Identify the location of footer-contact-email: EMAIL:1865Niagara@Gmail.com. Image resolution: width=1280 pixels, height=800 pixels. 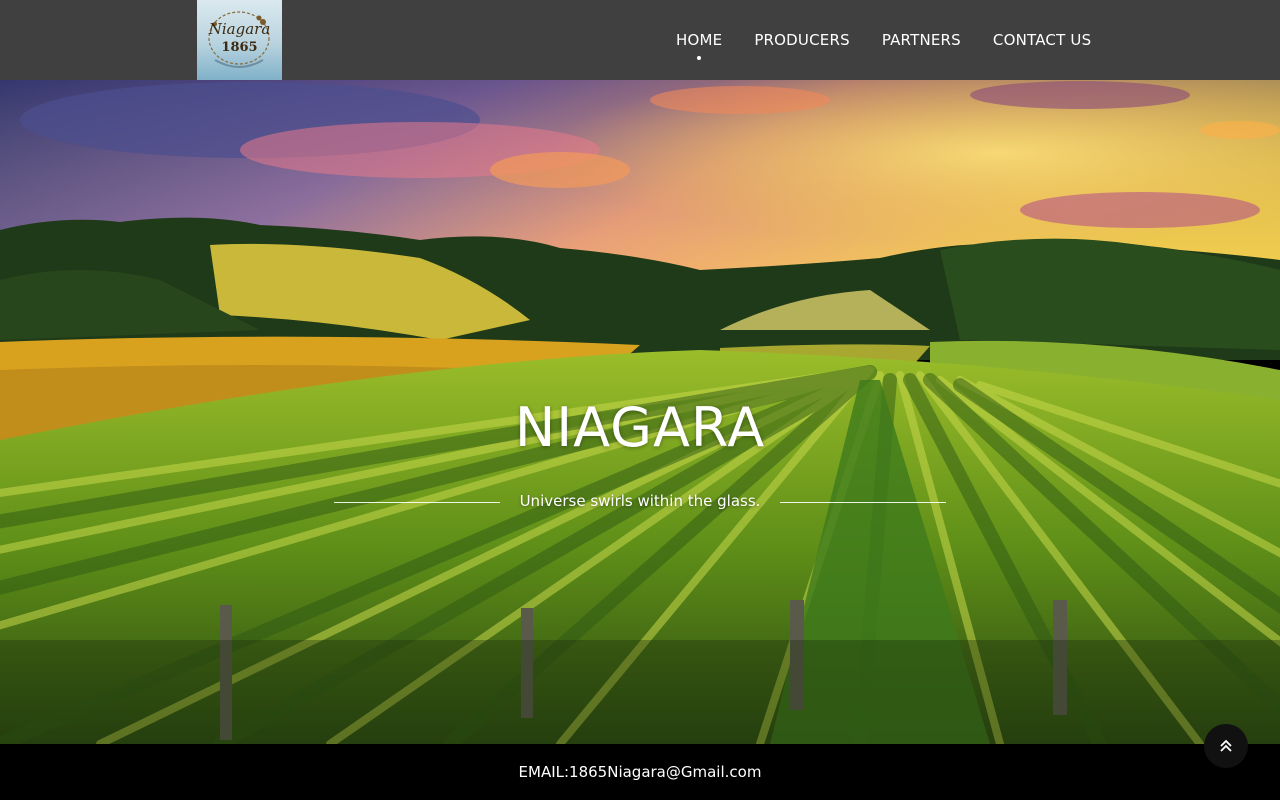
(640, 772).